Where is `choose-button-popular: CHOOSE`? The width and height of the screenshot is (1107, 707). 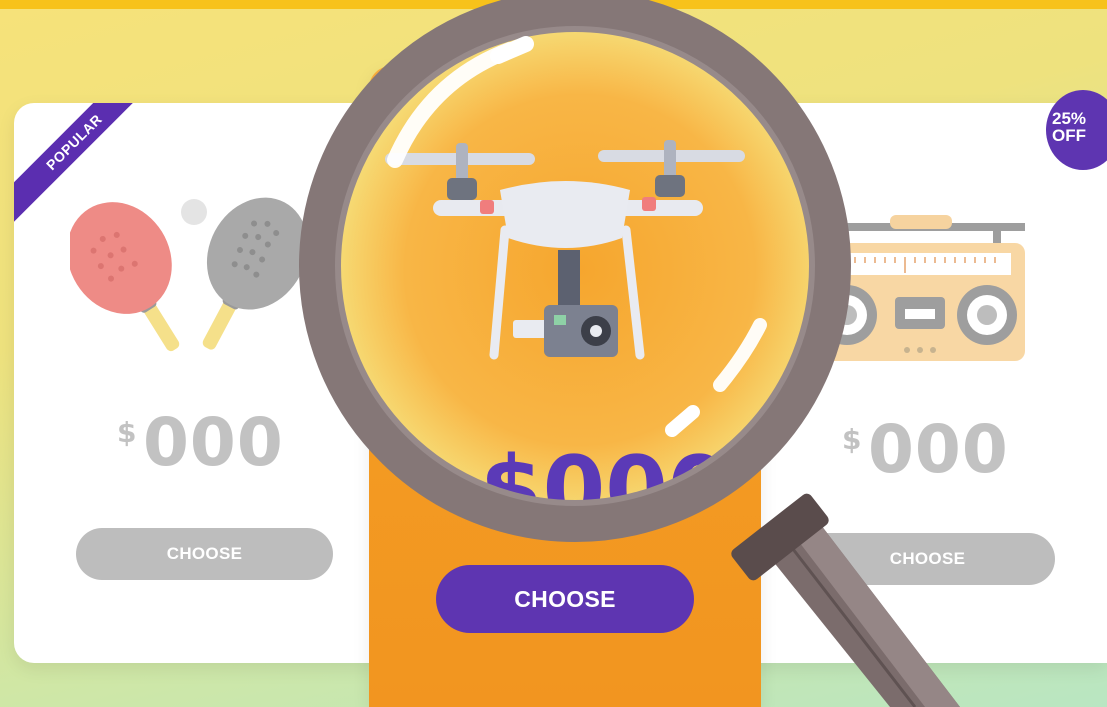
choose-button-popular: CHOOSE is located at coordinates (204, 554).